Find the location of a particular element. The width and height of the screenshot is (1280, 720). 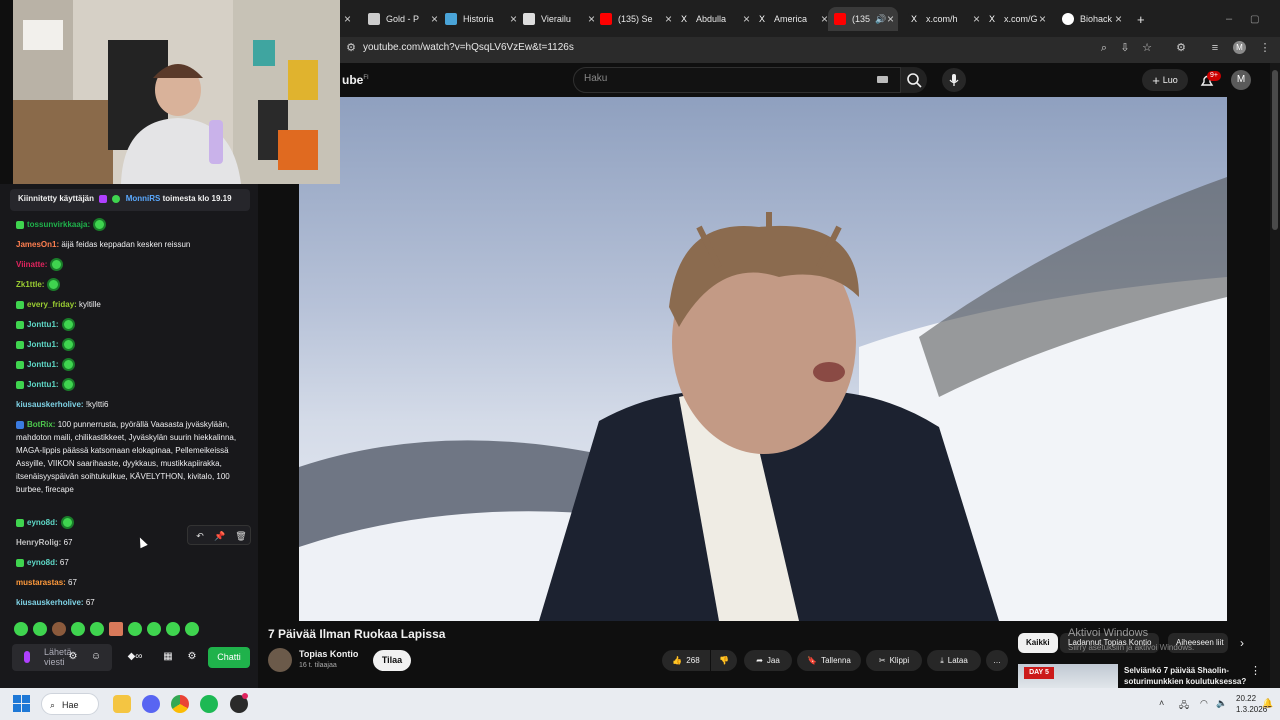

chat-send-button: Chatti is located at coordinates (229, 657).